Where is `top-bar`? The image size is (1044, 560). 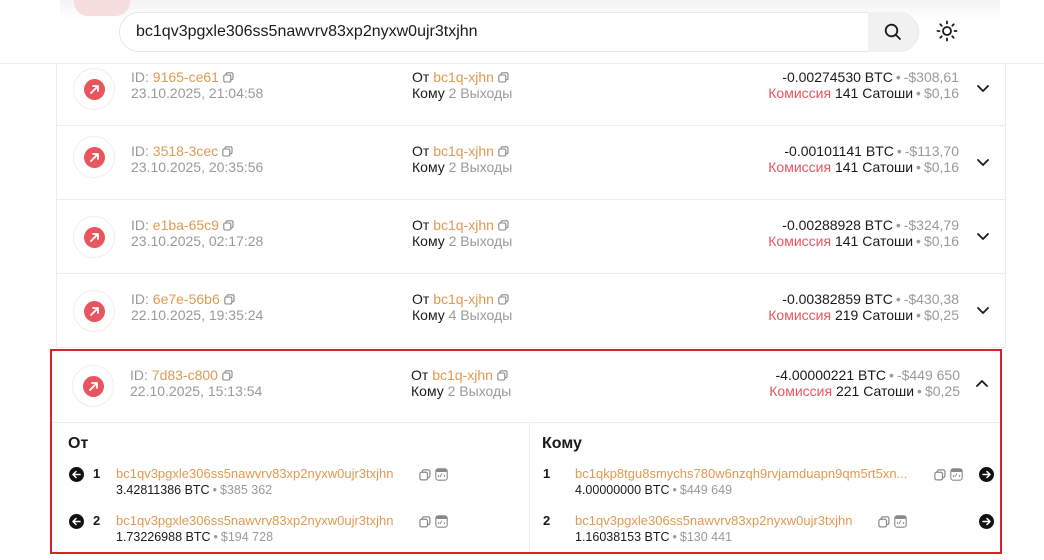
top-bar is located at coordinates (522, 32).